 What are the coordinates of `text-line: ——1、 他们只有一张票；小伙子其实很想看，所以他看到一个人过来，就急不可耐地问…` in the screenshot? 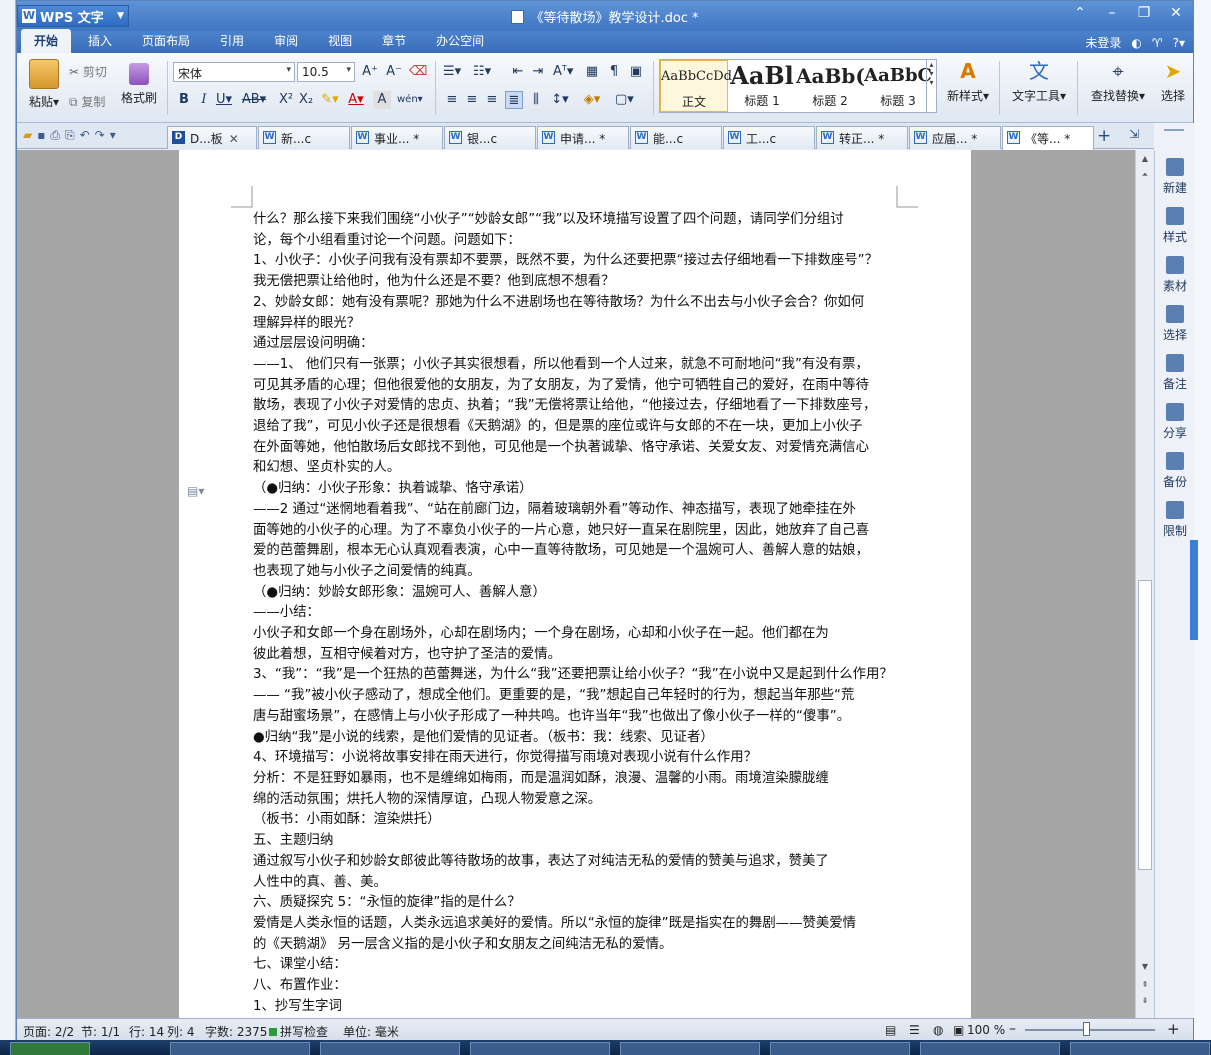 It's located at (575, 365).